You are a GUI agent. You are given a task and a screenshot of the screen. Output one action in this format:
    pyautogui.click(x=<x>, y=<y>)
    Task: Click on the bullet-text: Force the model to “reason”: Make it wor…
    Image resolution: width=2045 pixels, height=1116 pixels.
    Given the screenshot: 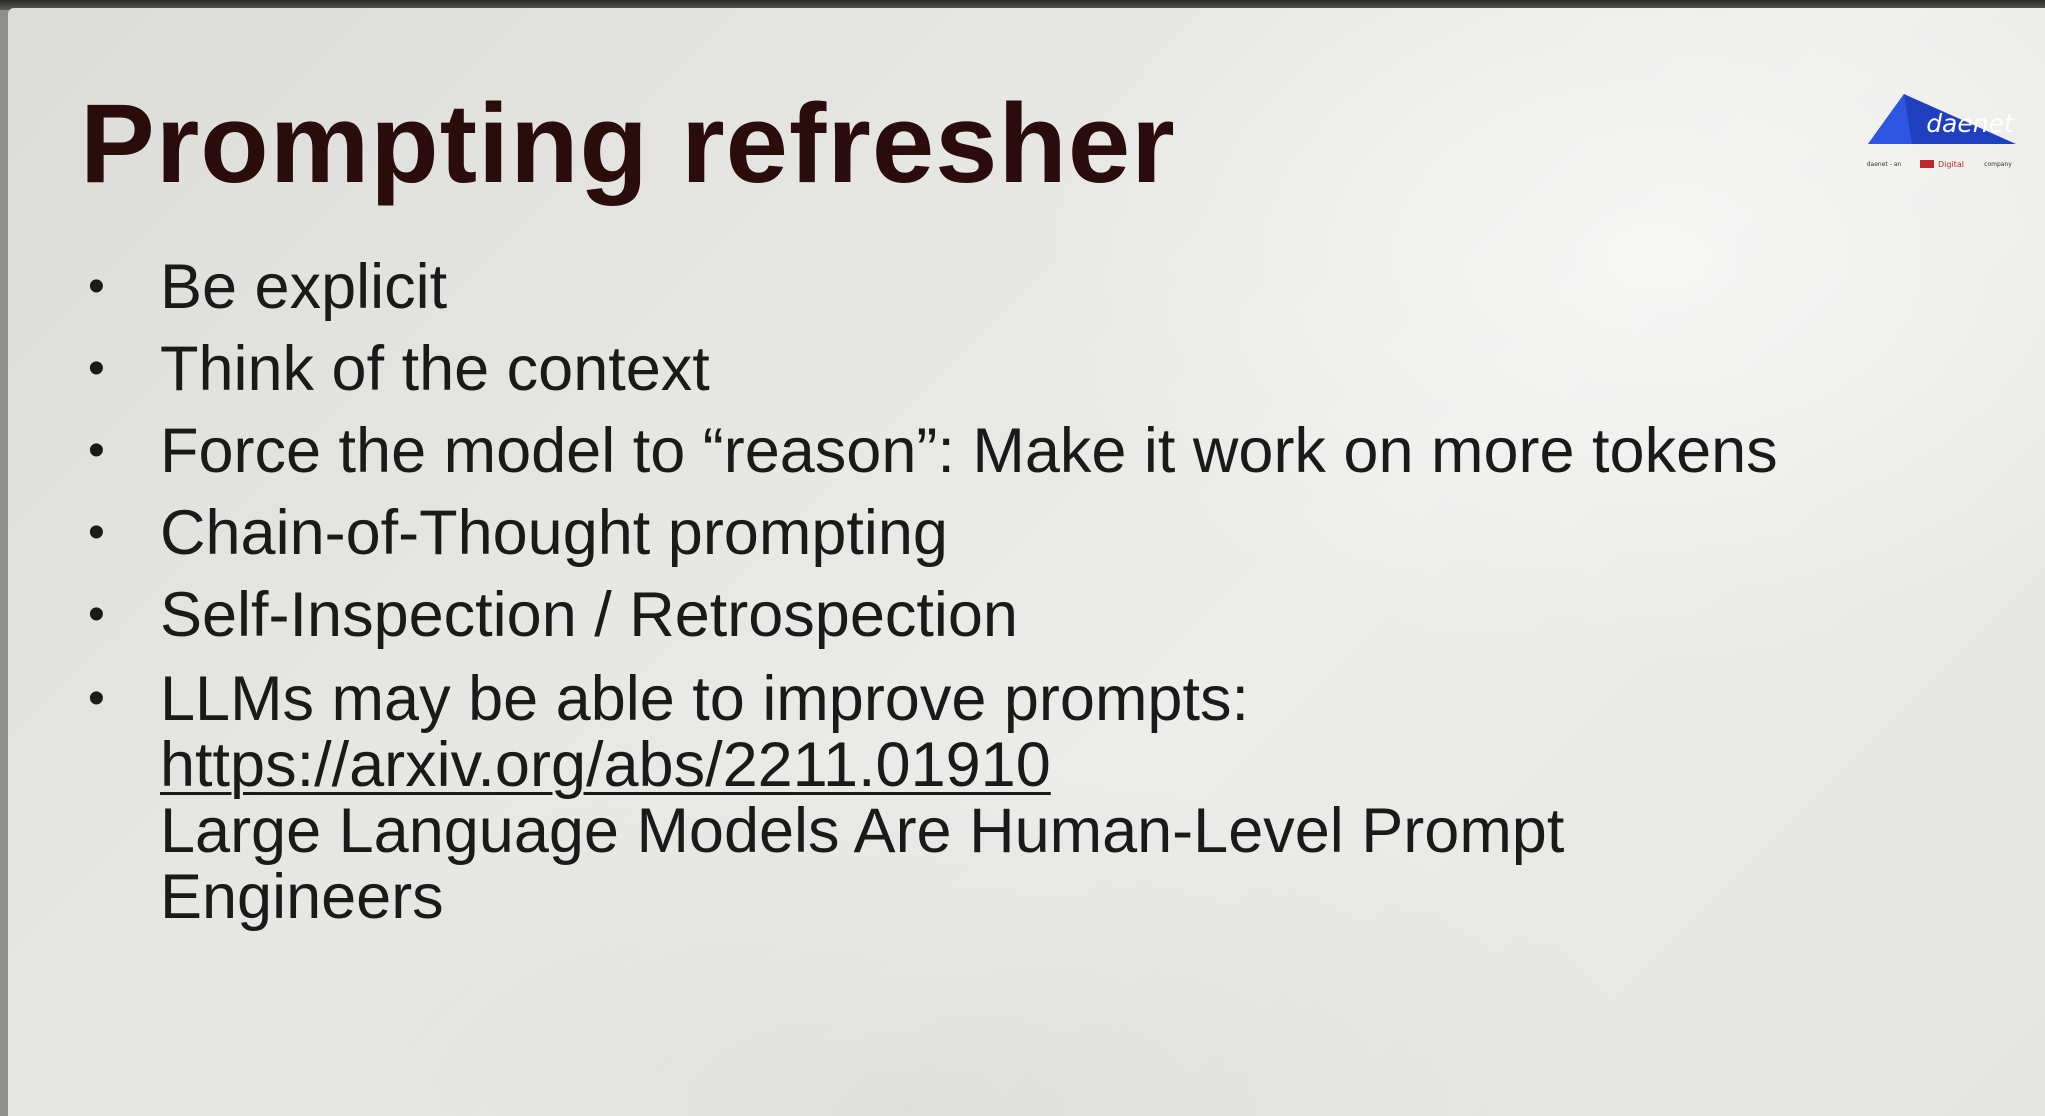 What is the action you would take?
    pyautogui.click(x=969, y=451)
    